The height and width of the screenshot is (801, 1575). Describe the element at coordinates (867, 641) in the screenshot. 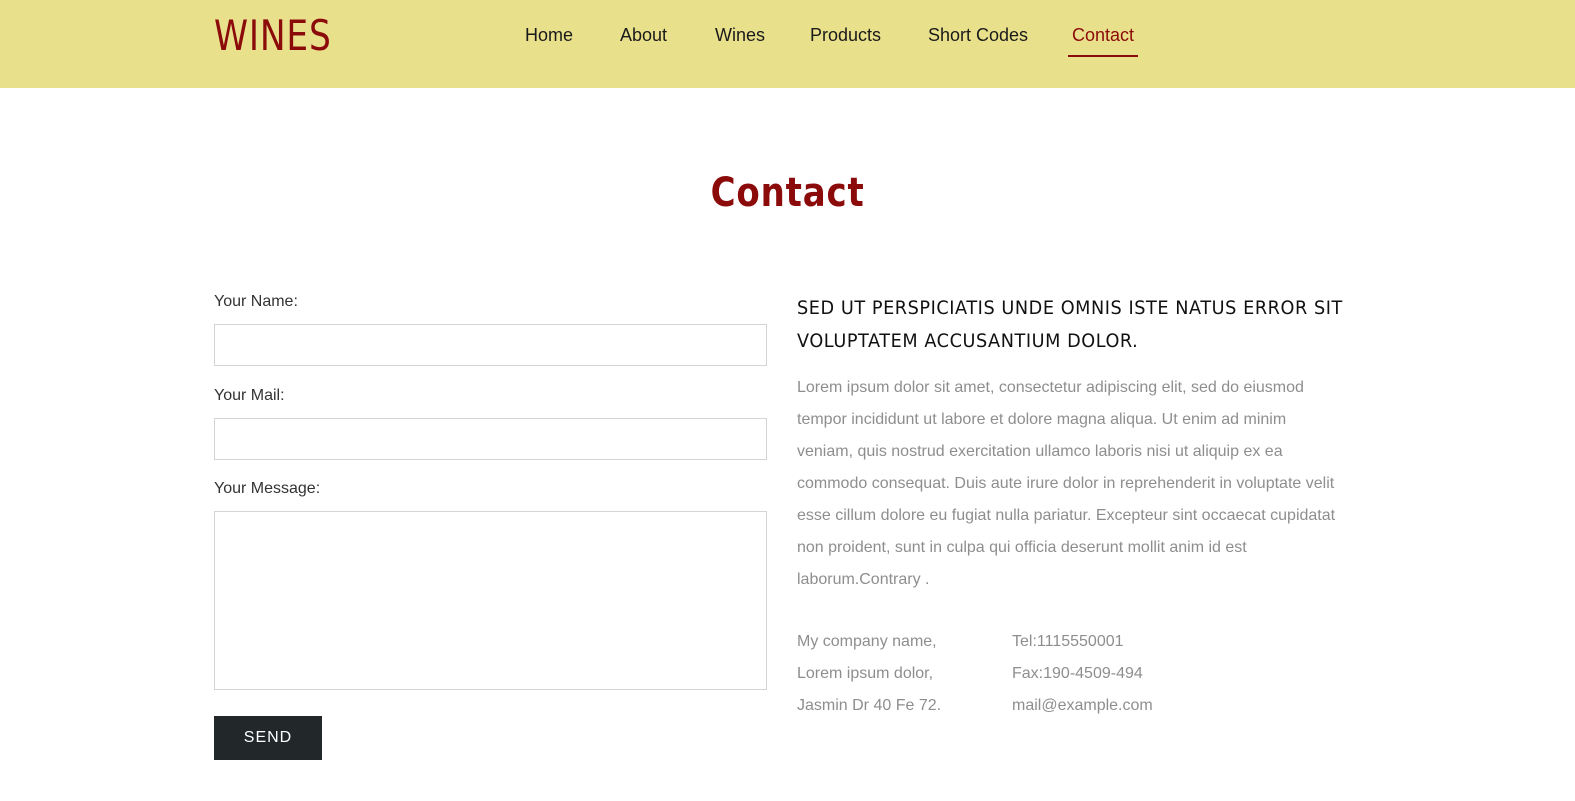

I see `address-line: My company name,` at that location.